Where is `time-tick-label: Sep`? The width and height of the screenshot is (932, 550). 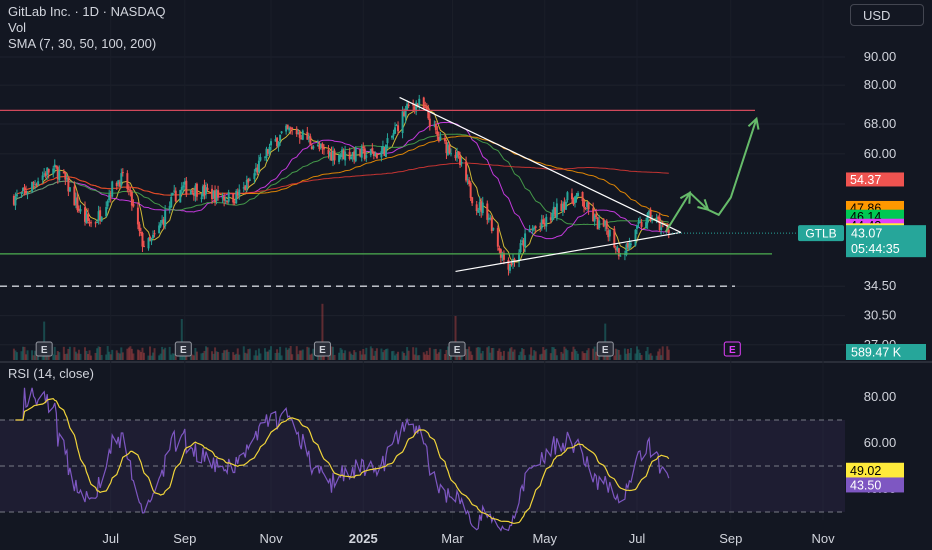 time-tick-label: Sep is located at coordinates (184, 538).